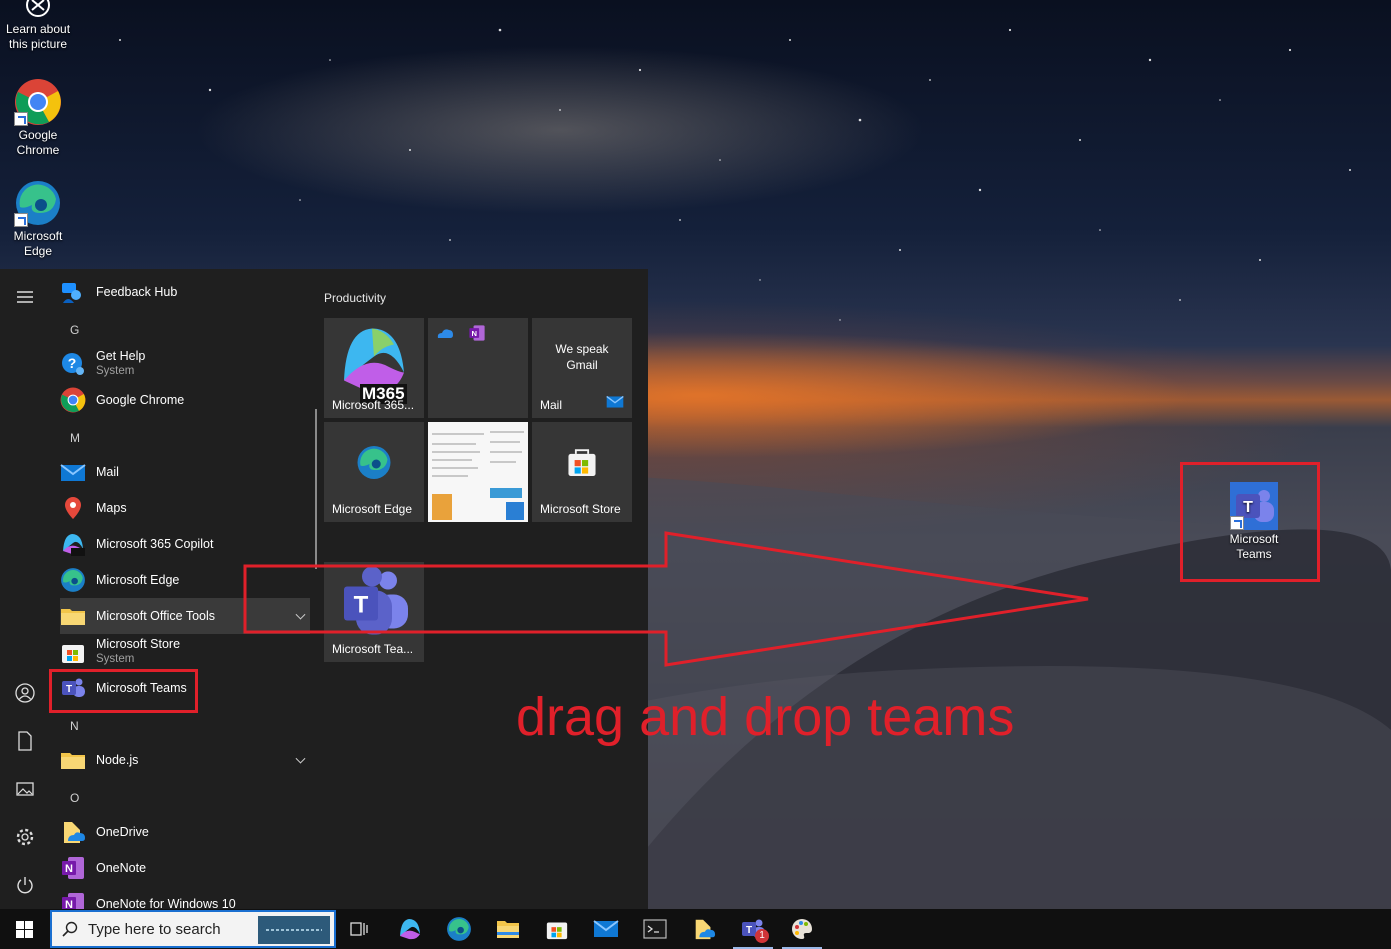  What do you see at coordinates (38, 251) in the screenshot?
I see `desktop-icon-label-line2: Edge` at bounding box center [38, 251].